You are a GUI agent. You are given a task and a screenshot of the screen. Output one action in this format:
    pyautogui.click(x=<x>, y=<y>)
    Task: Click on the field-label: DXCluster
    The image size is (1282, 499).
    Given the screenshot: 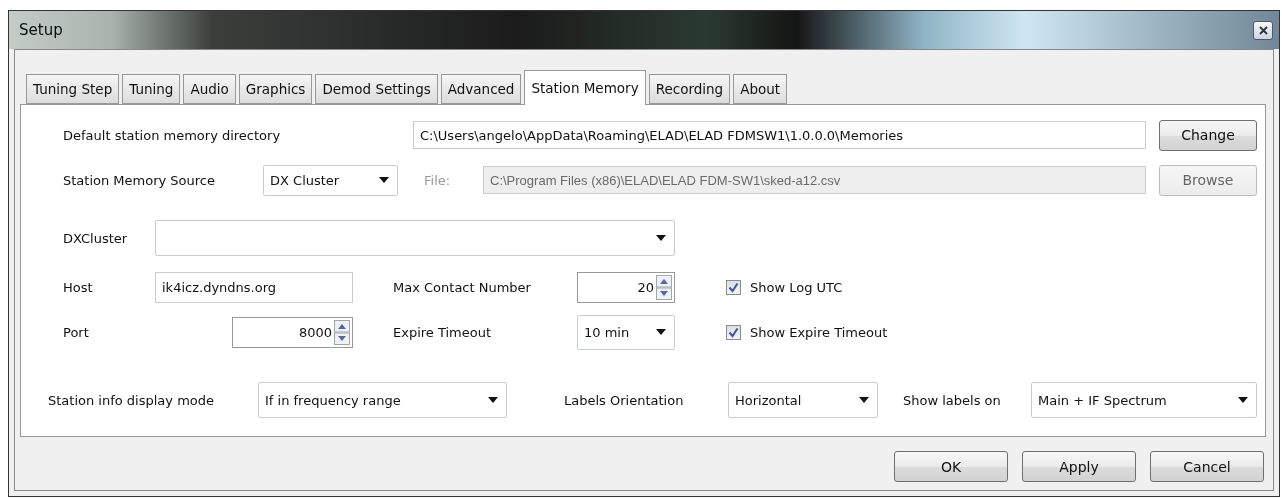 What is the action you would take?
    pyautogui.click(x=95, y=238)
    